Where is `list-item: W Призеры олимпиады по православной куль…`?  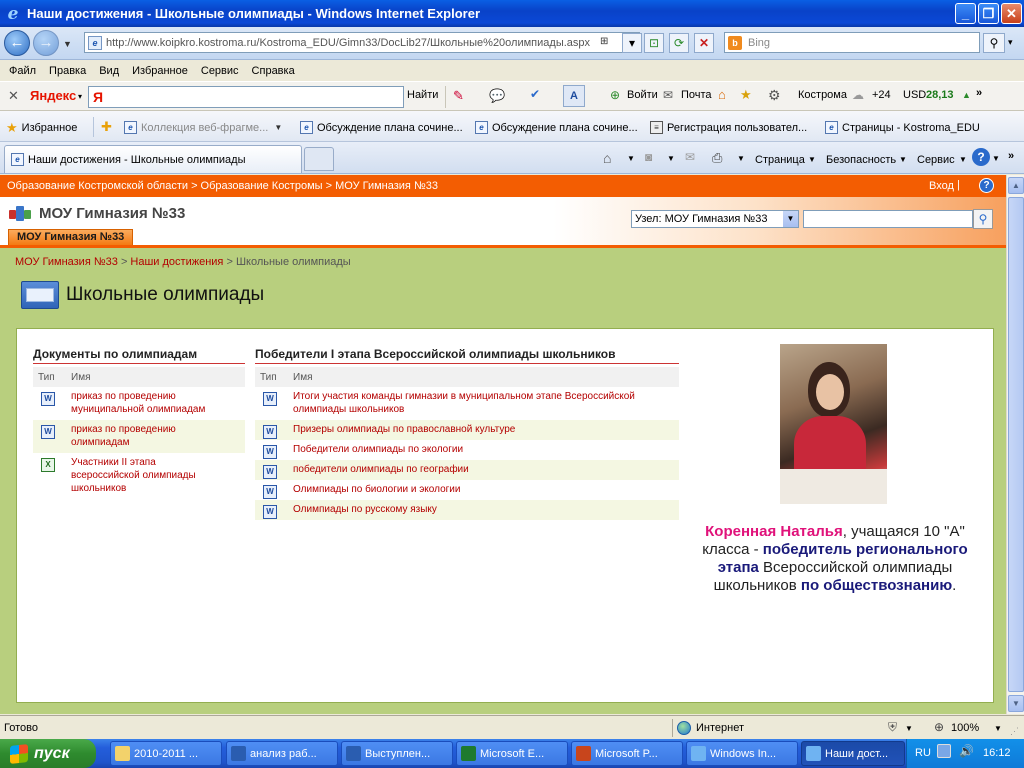
list-item: W Призеры олимпиады по православной куль… is located at coordinates (467, 430).